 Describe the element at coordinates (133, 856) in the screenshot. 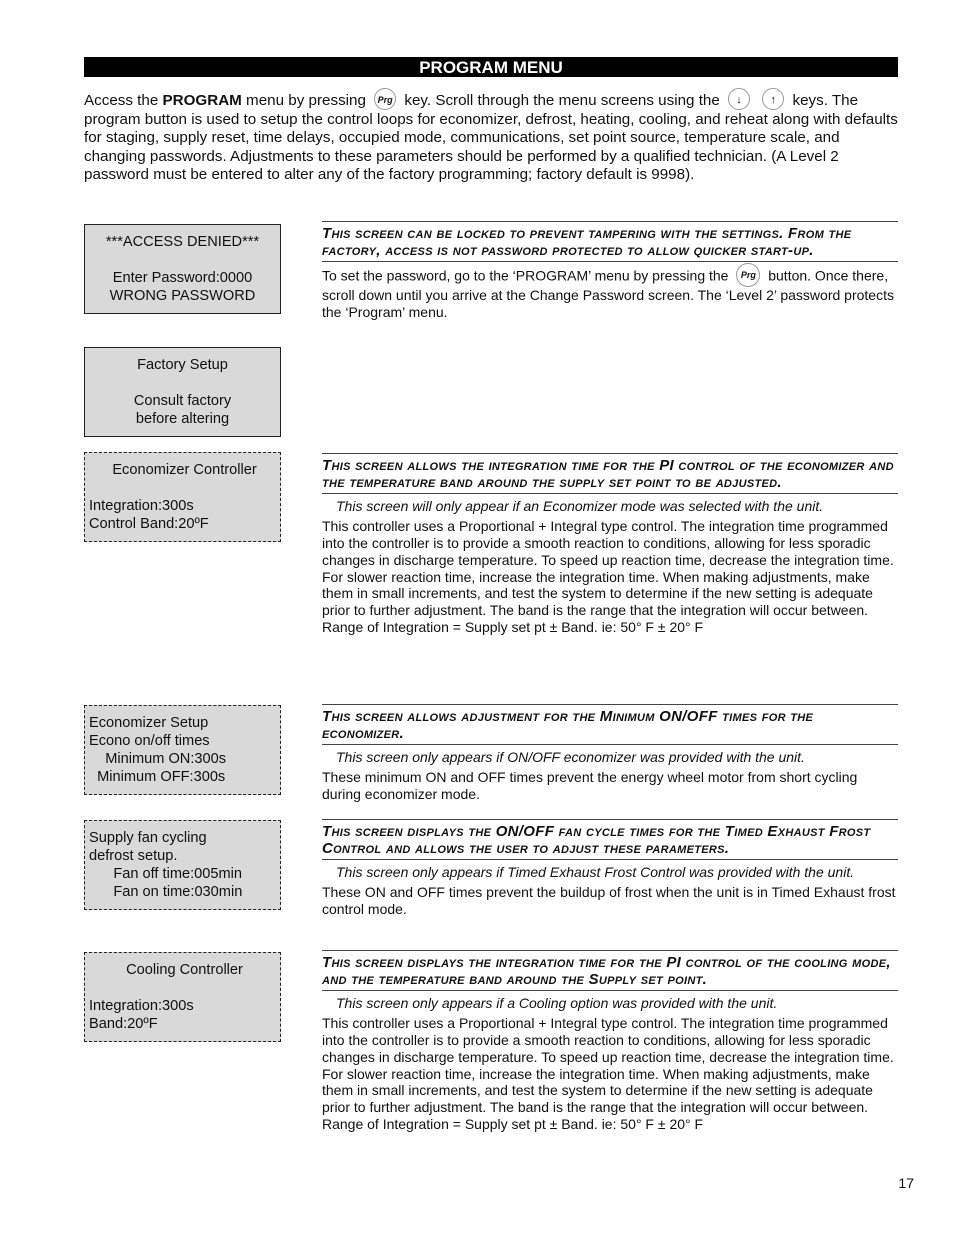

I see `screen-line: defrost setup.` at that location.